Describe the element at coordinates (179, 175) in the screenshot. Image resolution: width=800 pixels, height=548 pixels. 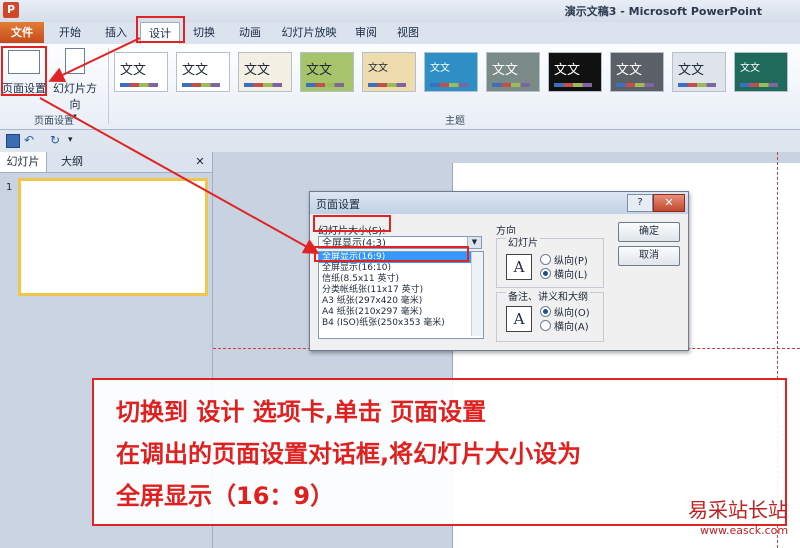
I see `arrow-button-to-option` at that location.